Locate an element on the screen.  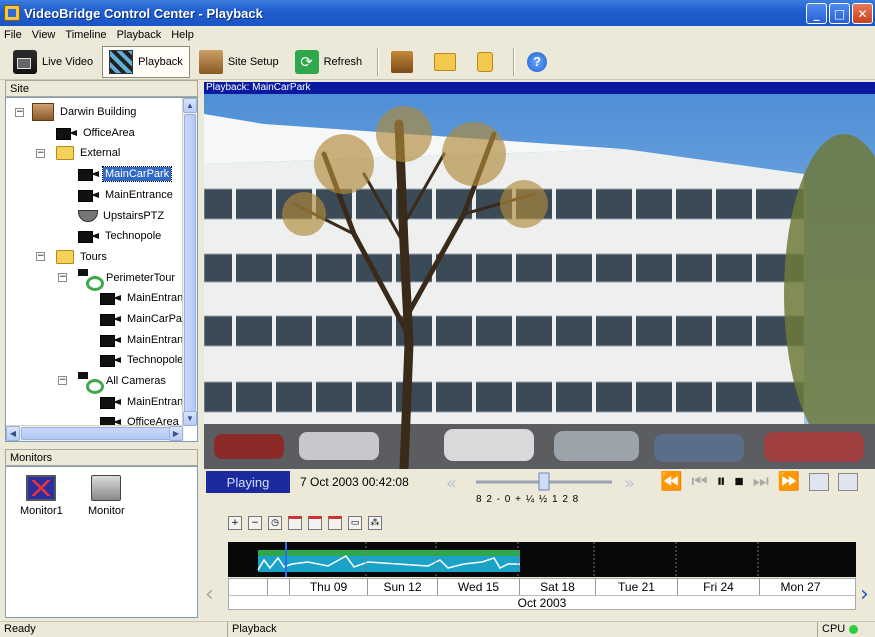
monitor-label: Monitor1 is located at coordinates (41, 511).